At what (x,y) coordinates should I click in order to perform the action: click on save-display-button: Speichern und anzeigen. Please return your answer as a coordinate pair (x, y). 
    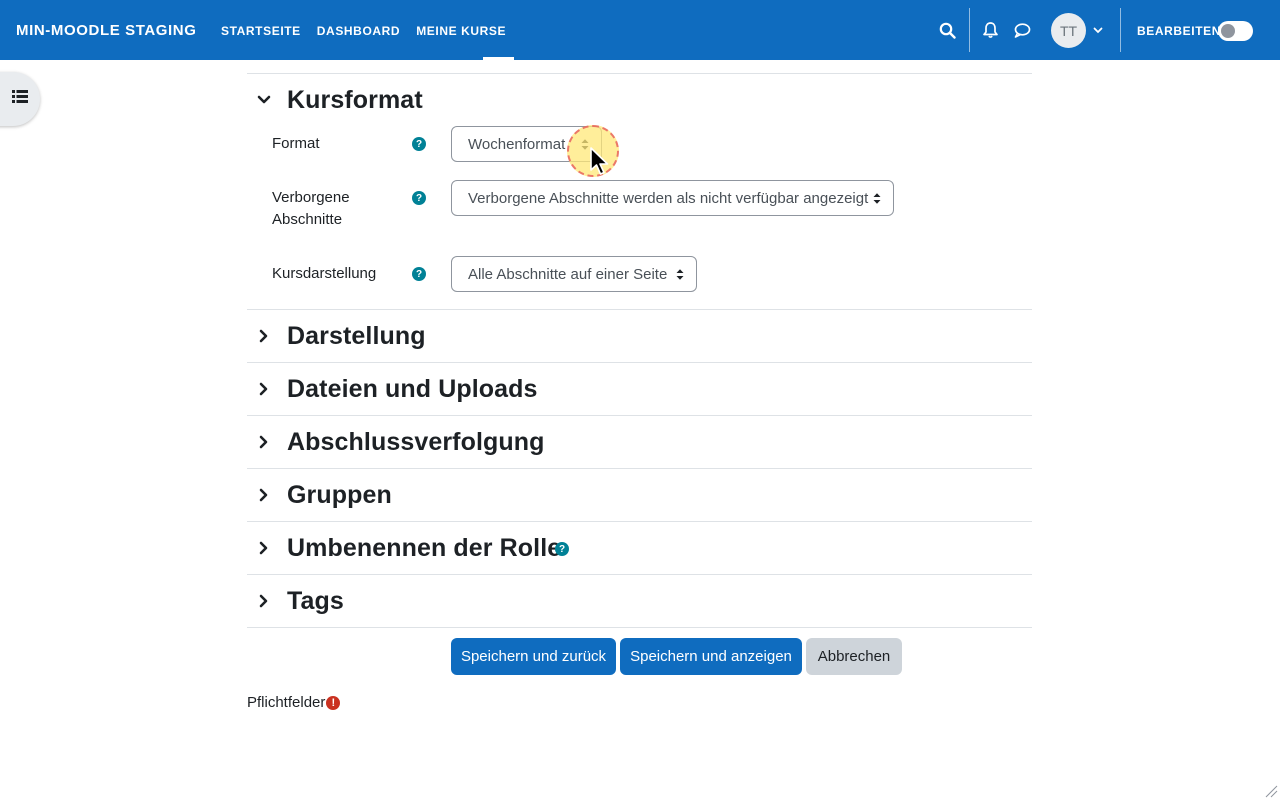
    Looking at the image, I should click on (711, 656).